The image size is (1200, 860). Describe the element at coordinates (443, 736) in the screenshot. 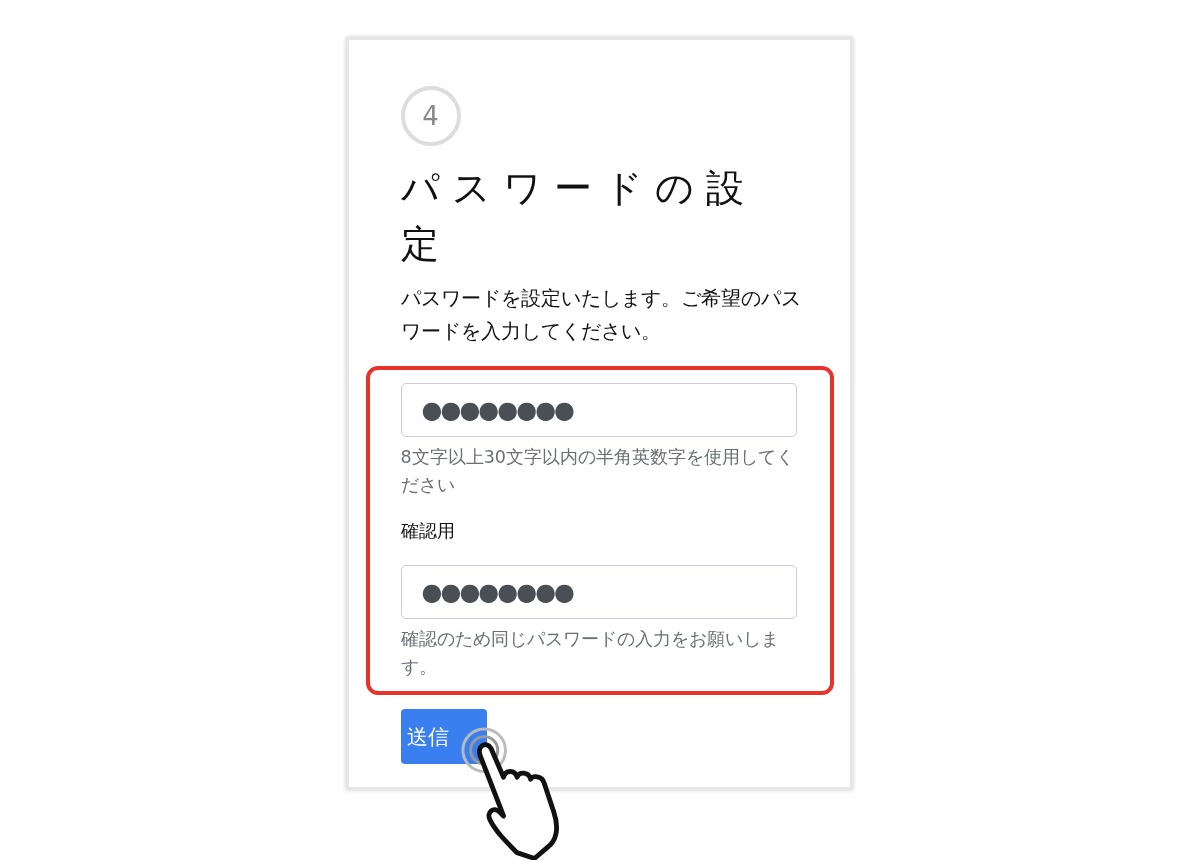

I see `submit-button: 送信` at that location.